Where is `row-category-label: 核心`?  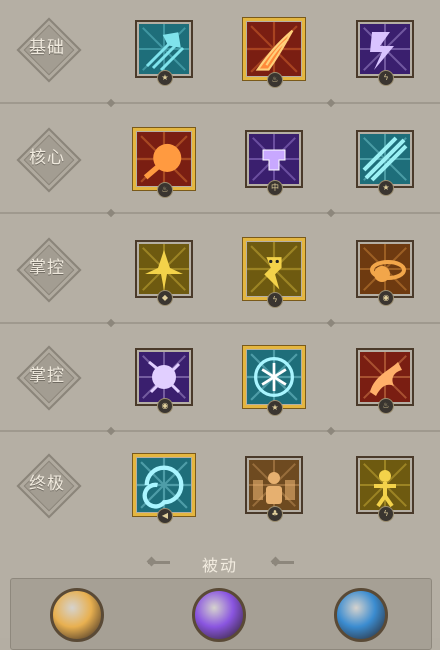 row-category-label: 核心 is located at coordinates (49, 160).